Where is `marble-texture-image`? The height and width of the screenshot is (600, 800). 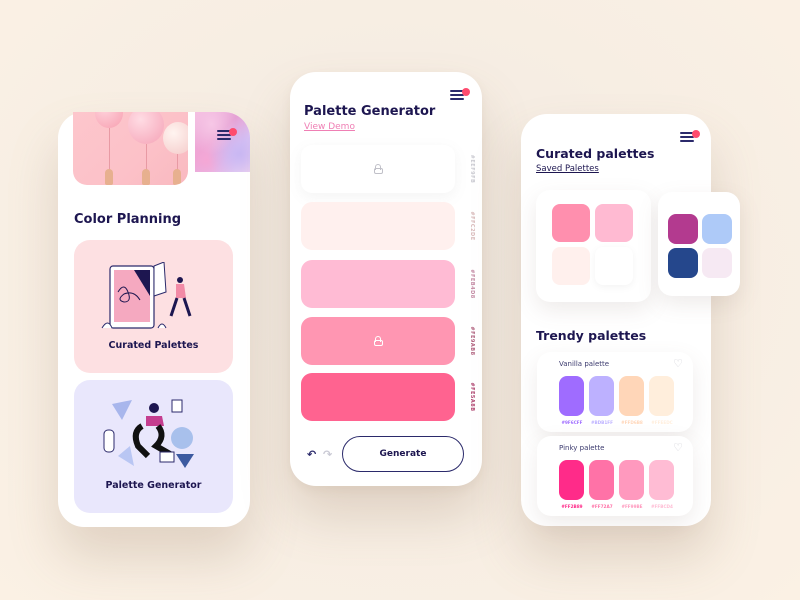
marble-texture-image is located at coordinates (222, 142).